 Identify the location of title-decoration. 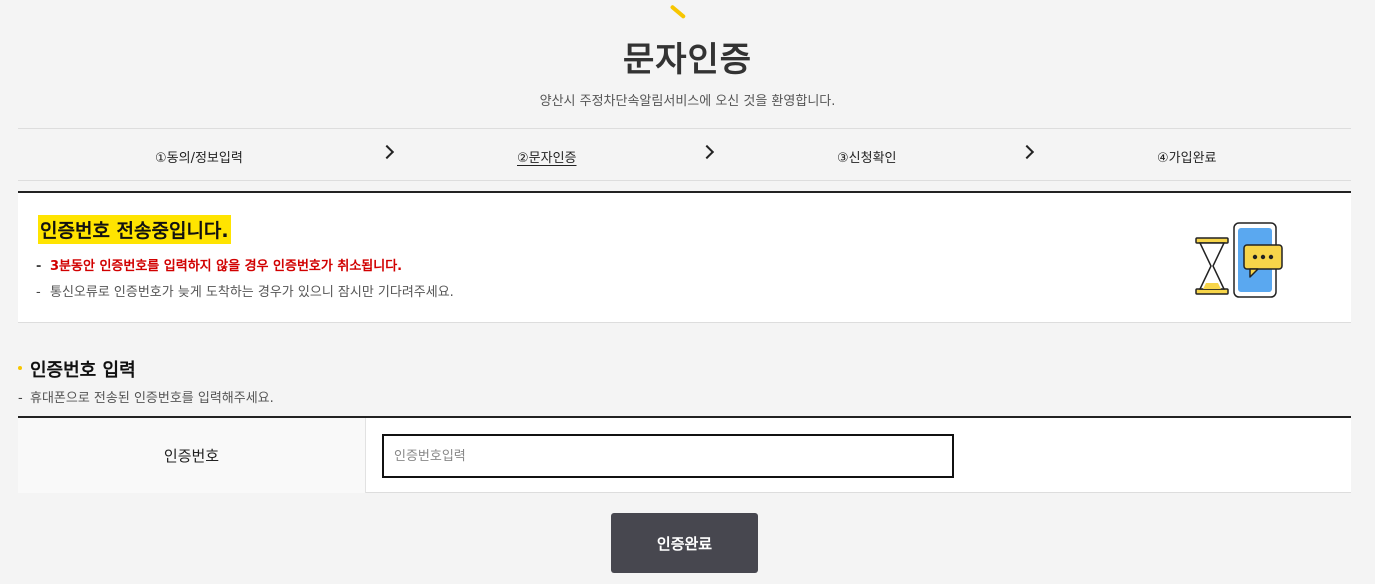
(678, 12).